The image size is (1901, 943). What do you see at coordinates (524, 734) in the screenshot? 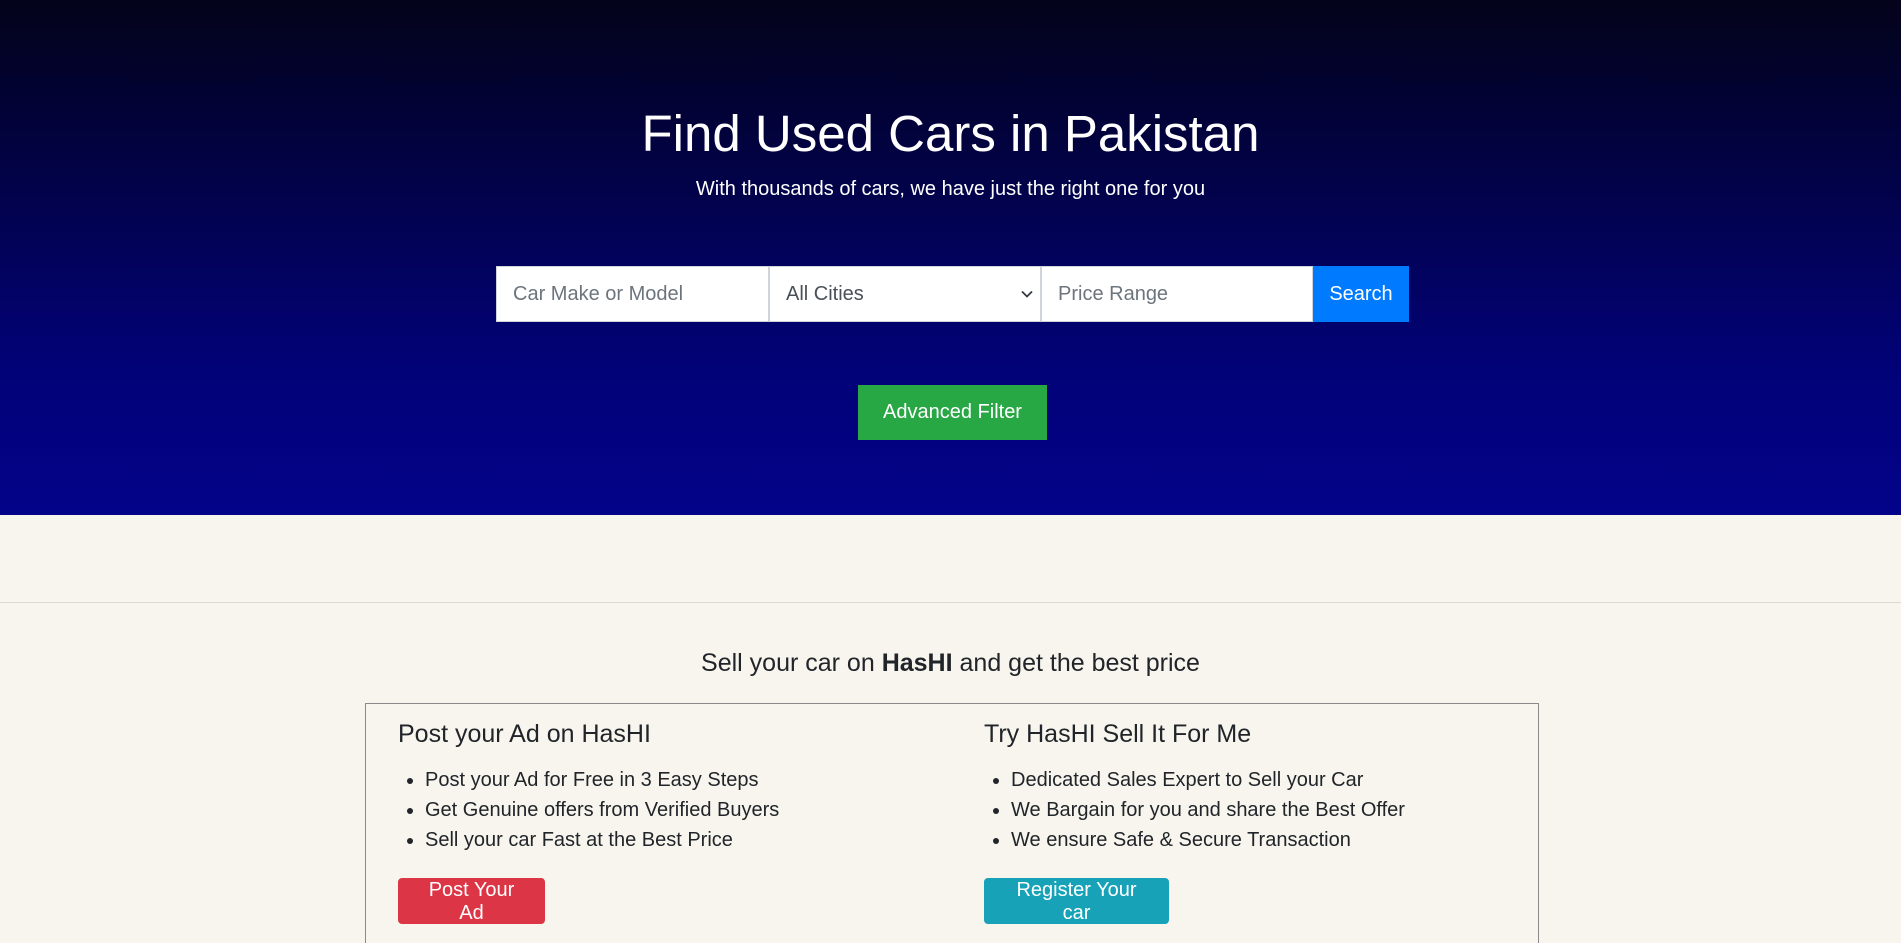
I see `post-ad-title: Post your Ad on HasHI` at bounding box center [524, 734].